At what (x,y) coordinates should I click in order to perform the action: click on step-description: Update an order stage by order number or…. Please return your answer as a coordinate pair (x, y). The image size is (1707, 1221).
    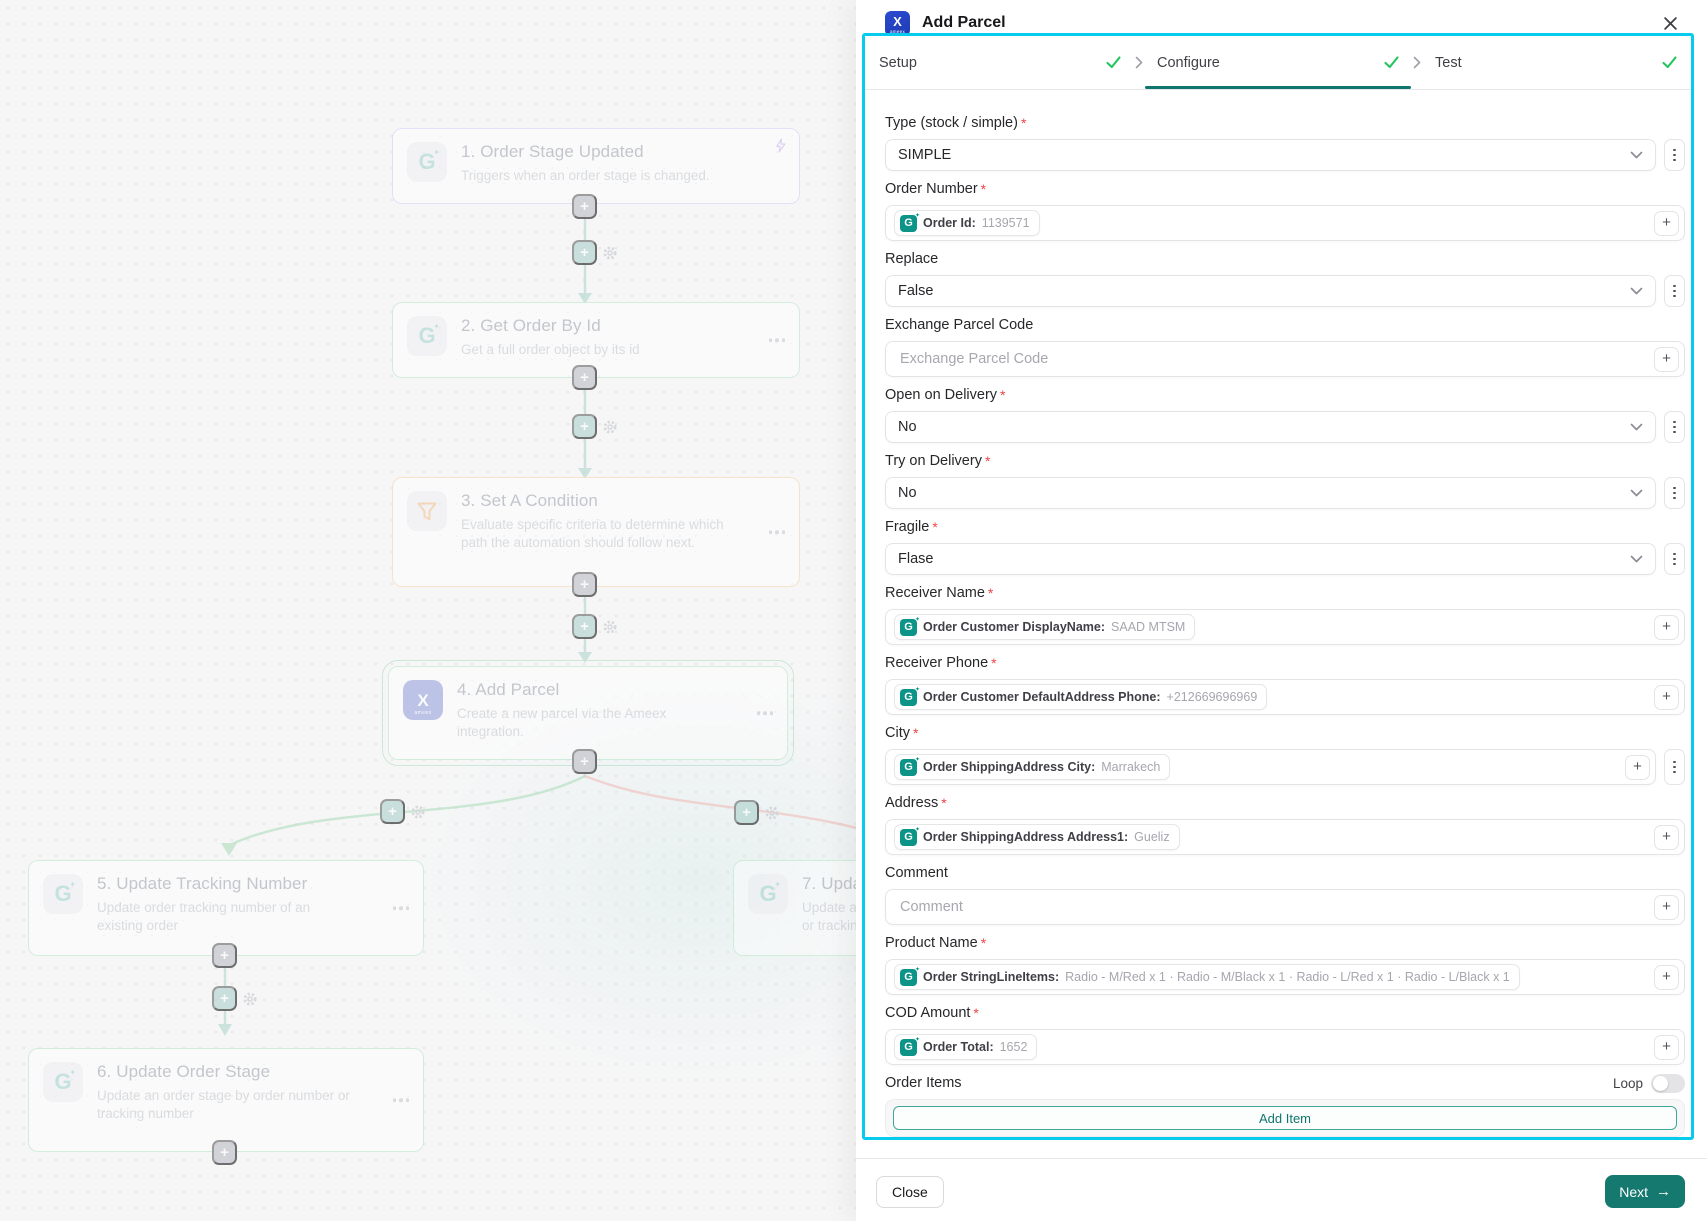
    Looking at the image, I should click on (223, 1104).